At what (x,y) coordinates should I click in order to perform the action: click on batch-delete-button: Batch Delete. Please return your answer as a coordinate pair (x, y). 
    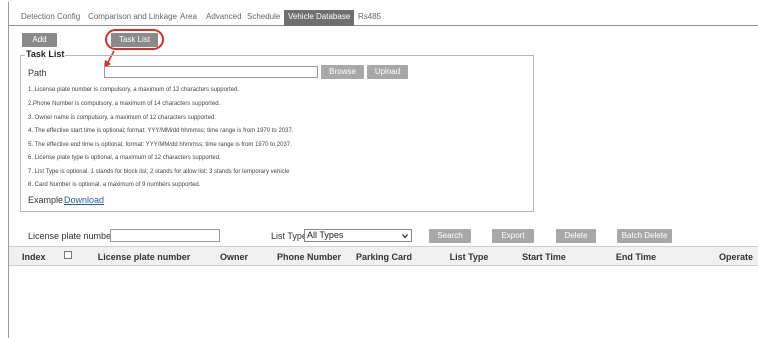
    Looking at the image, I should click on (644, 236).